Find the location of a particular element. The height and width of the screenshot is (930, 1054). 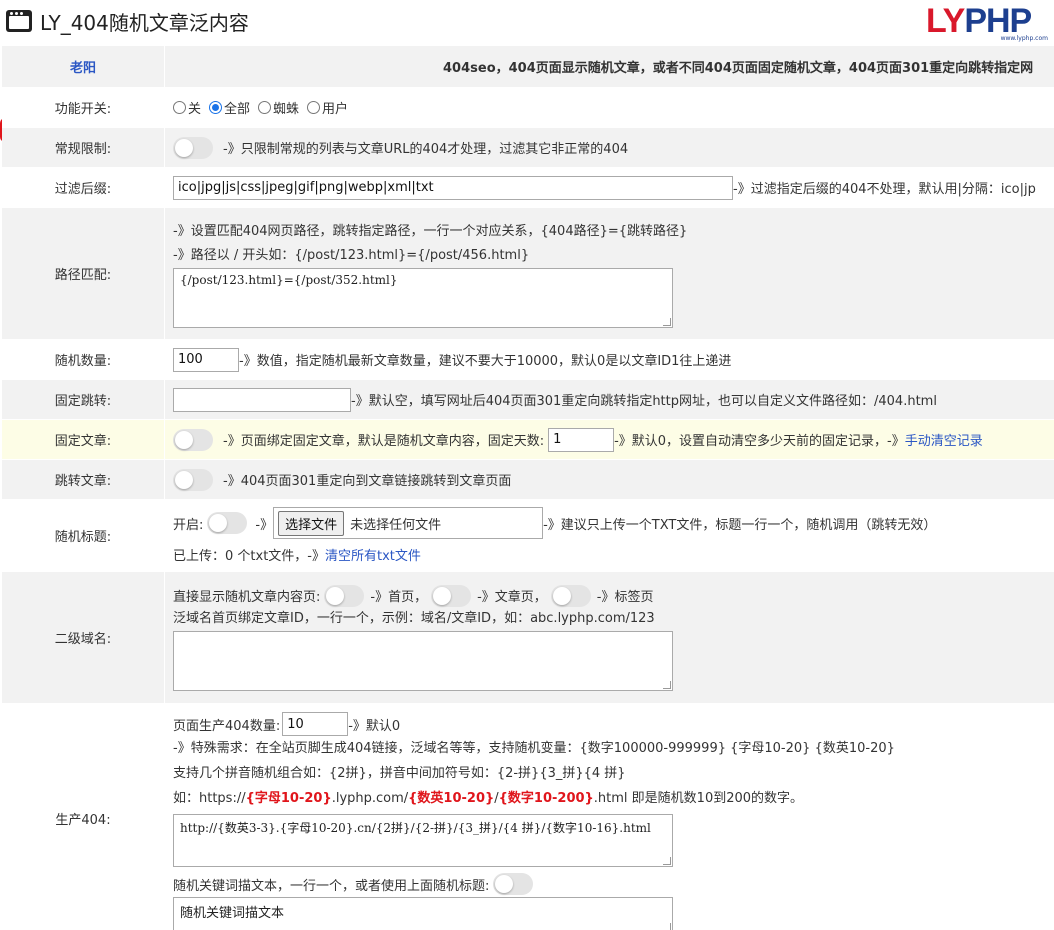

normal-label: 常规限制: is located at coordinates (83, 147).